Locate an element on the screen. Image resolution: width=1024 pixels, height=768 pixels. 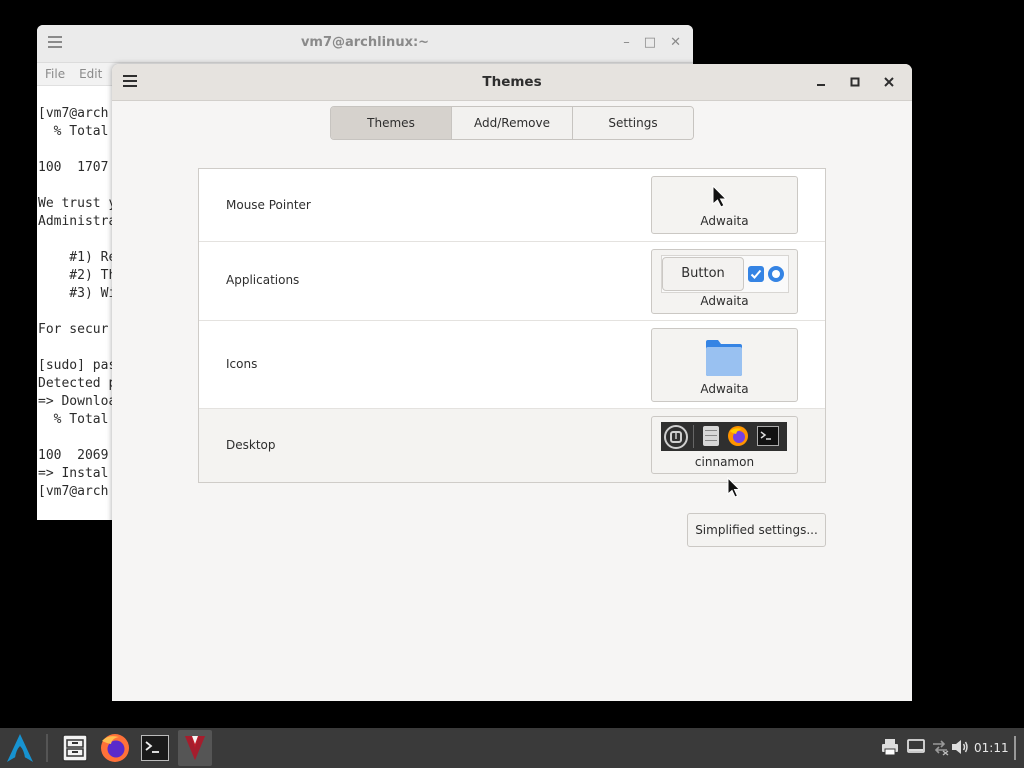
terminal-titlebar: vm7@archlinux:~ – □ ✕ is located at coordinates (365, 44).